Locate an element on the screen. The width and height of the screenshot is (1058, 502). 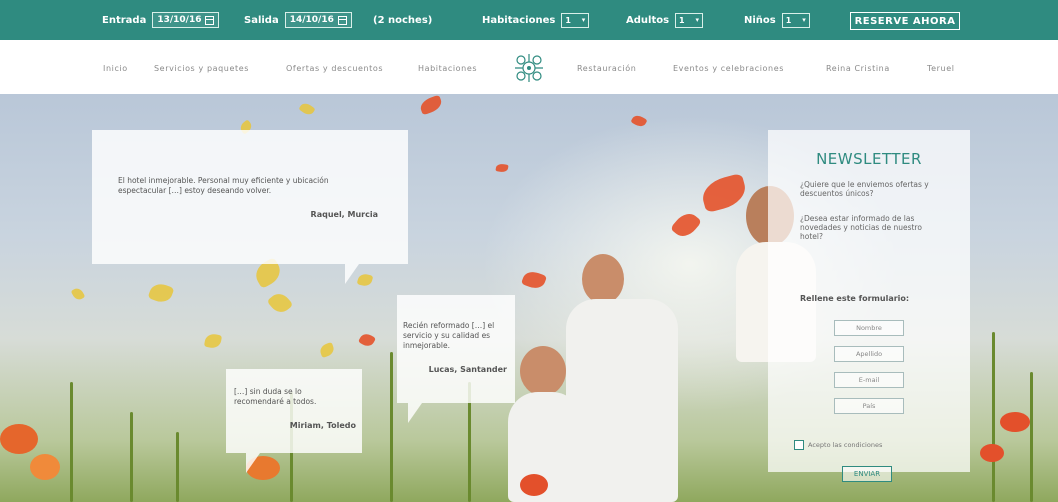
testimonial-author: Lucas, Santander is located at coordinates (467, 369).